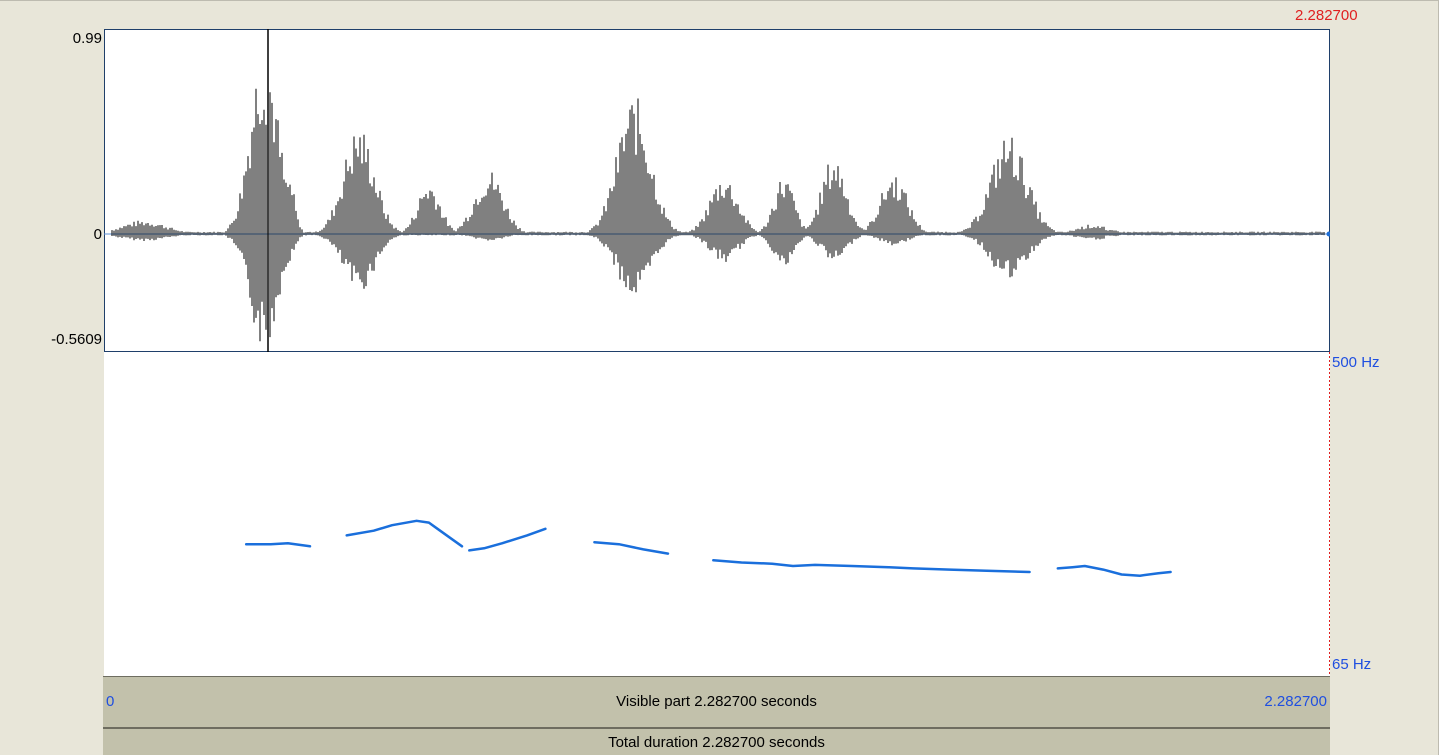  I want to click on visible-part-bar: 0 Visible part 2.282700 seconds 2.282700, so click(716, 702).